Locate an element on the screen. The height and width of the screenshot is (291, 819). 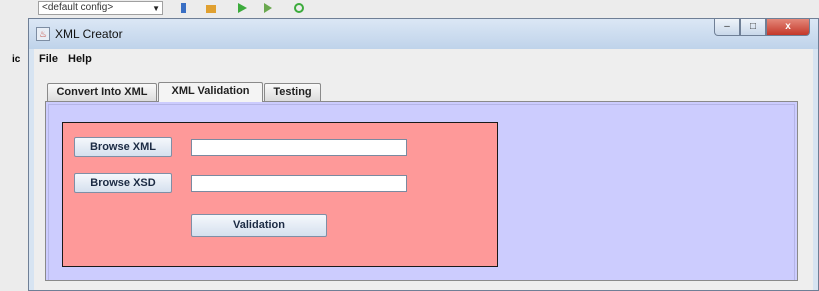
background-config-combo-text: <default config> is located at coordinates (78, 7).